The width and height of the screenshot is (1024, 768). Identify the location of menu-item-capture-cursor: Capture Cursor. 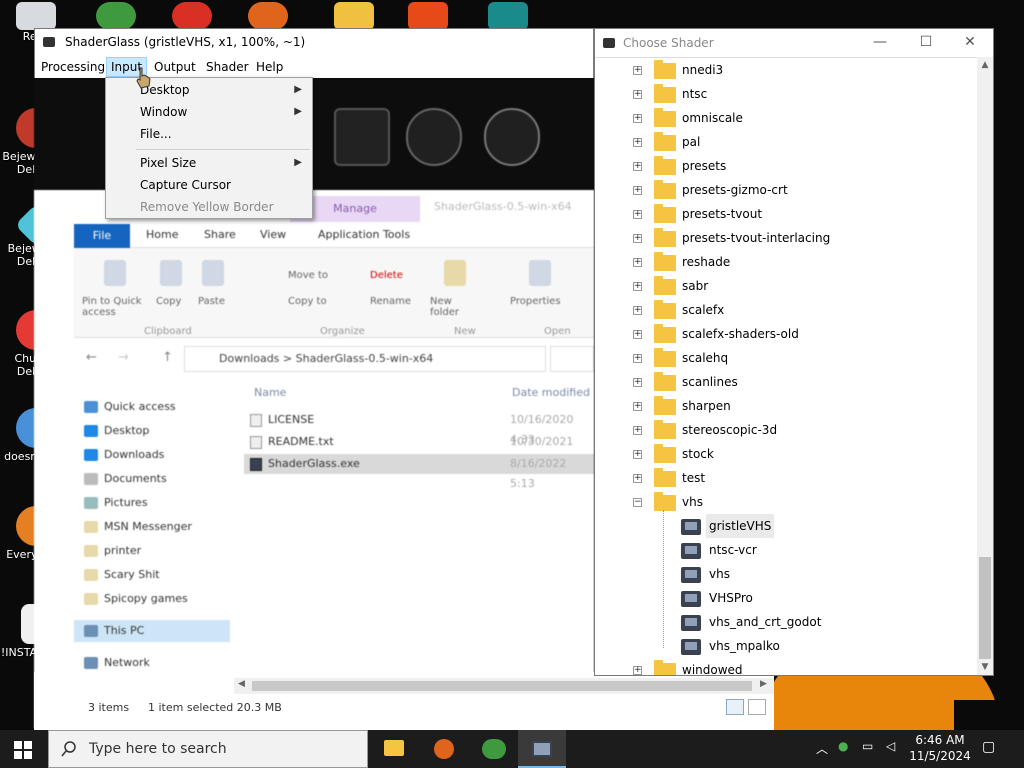
(209, 185).